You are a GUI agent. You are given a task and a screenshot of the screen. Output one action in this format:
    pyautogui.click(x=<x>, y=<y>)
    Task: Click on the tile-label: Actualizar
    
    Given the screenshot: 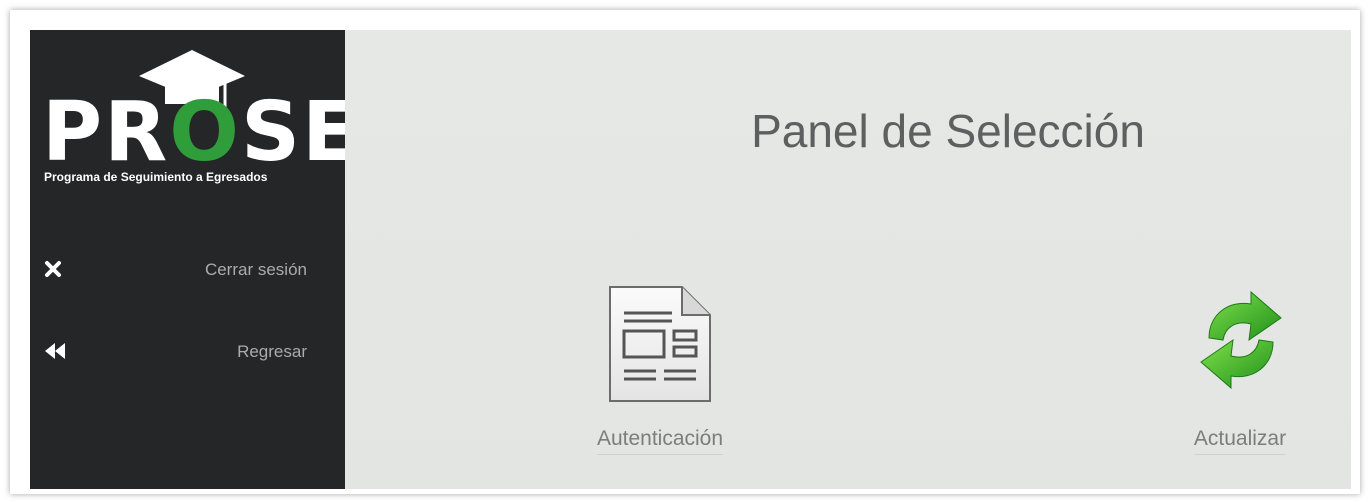 What is the action you would take?
    pyautogui.click(x=1240, y=441)
    